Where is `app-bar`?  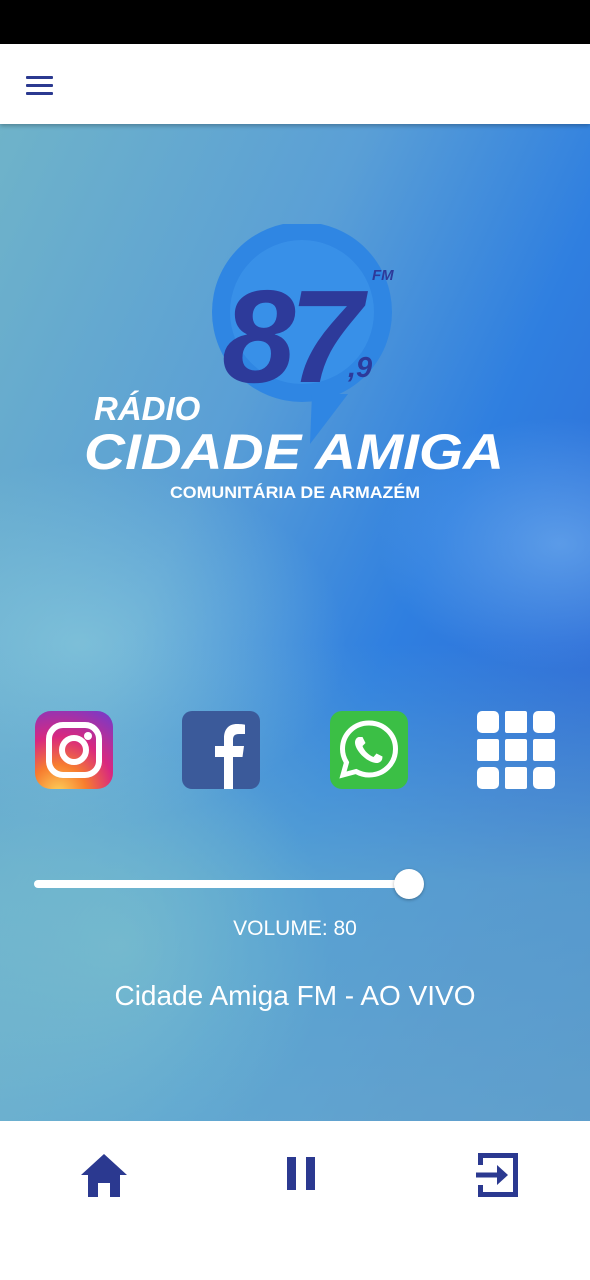 app-bar is located at coordinates (295, 84).